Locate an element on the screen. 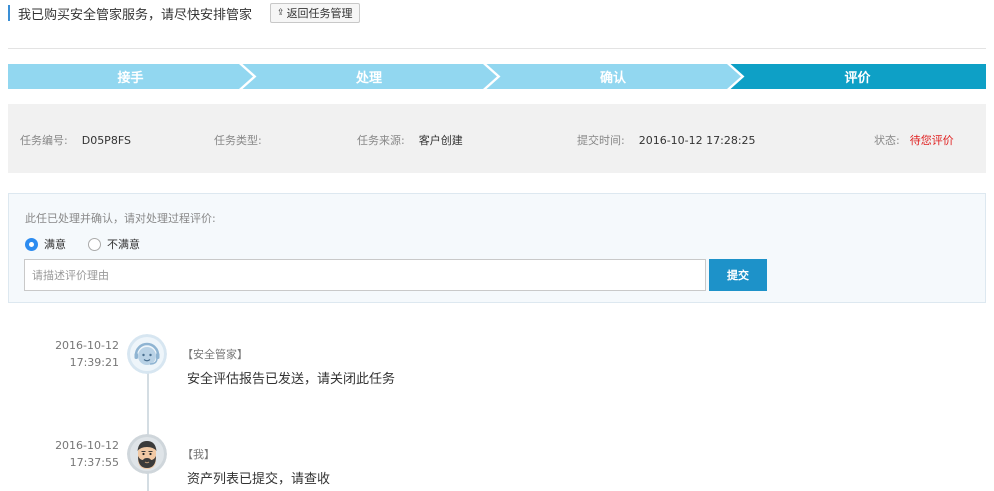  bearded-user-avatar-icon is located at coordinates (147, 454).